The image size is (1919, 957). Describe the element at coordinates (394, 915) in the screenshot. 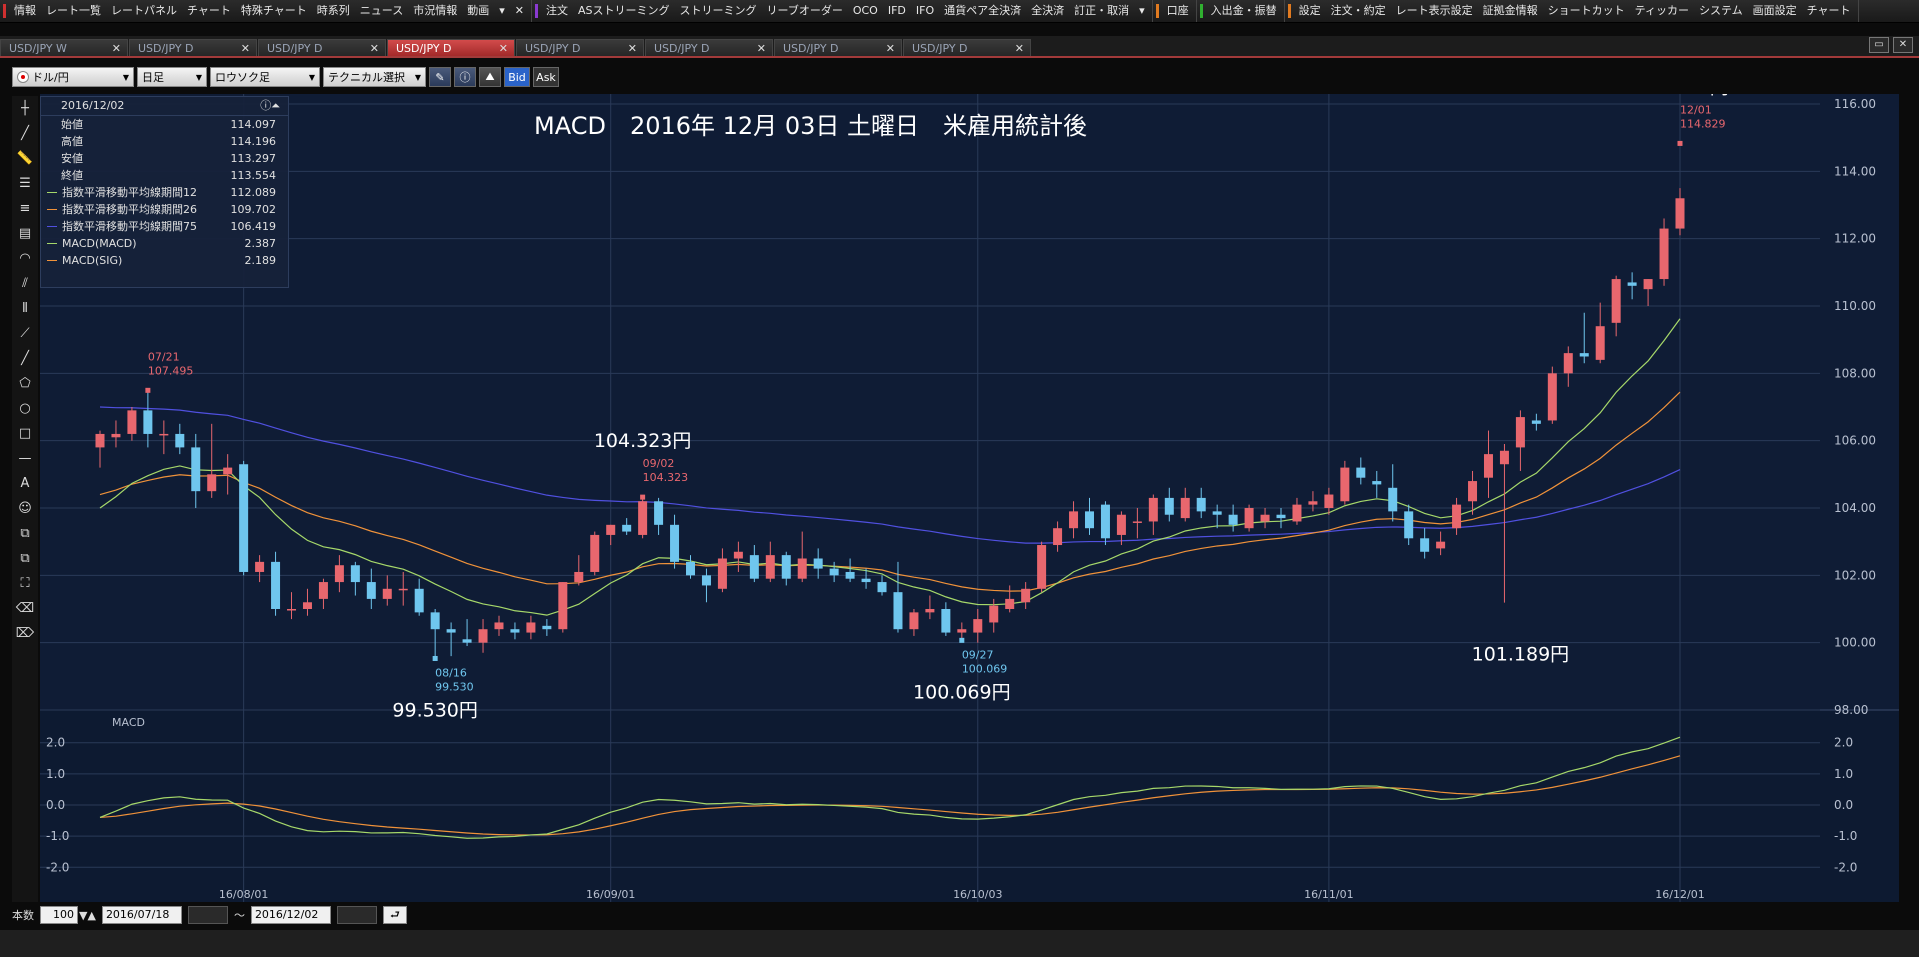

I see `reload-button: ⮐` at that location.